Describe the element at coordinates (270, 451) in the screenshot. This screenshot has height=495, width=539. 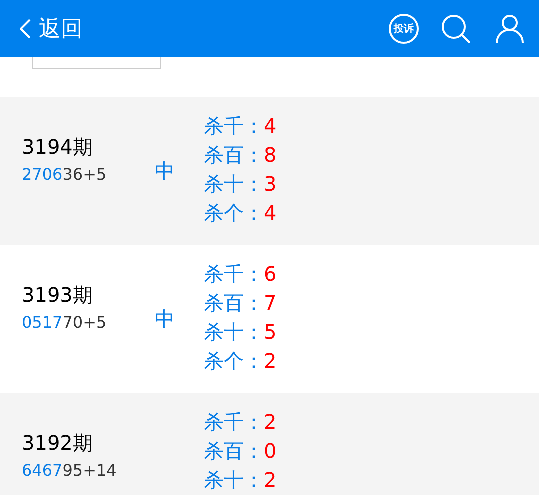
I see `kill-value: 0` at that location.